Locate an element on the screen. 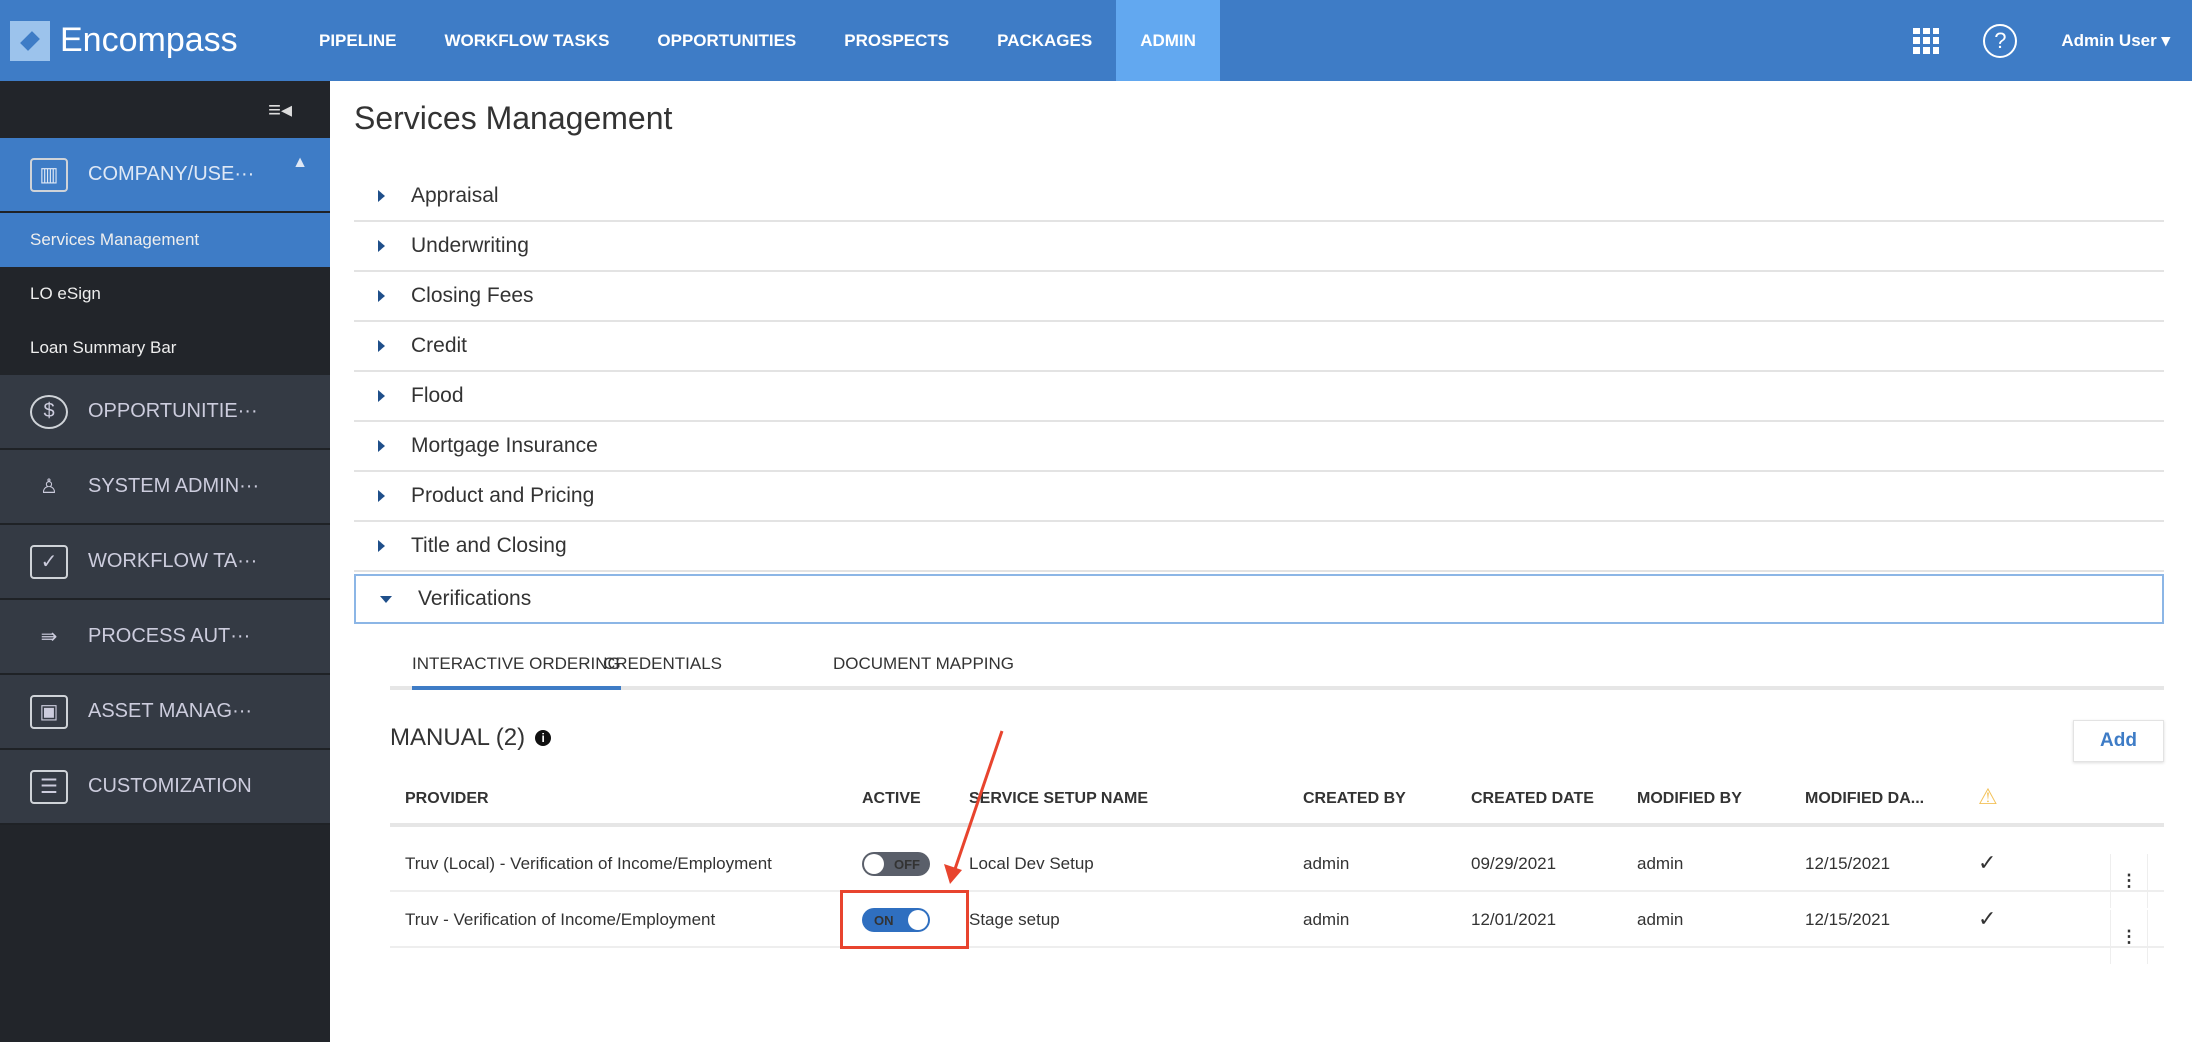  annotation-arrow-icon is located at coordinates (974, 807).